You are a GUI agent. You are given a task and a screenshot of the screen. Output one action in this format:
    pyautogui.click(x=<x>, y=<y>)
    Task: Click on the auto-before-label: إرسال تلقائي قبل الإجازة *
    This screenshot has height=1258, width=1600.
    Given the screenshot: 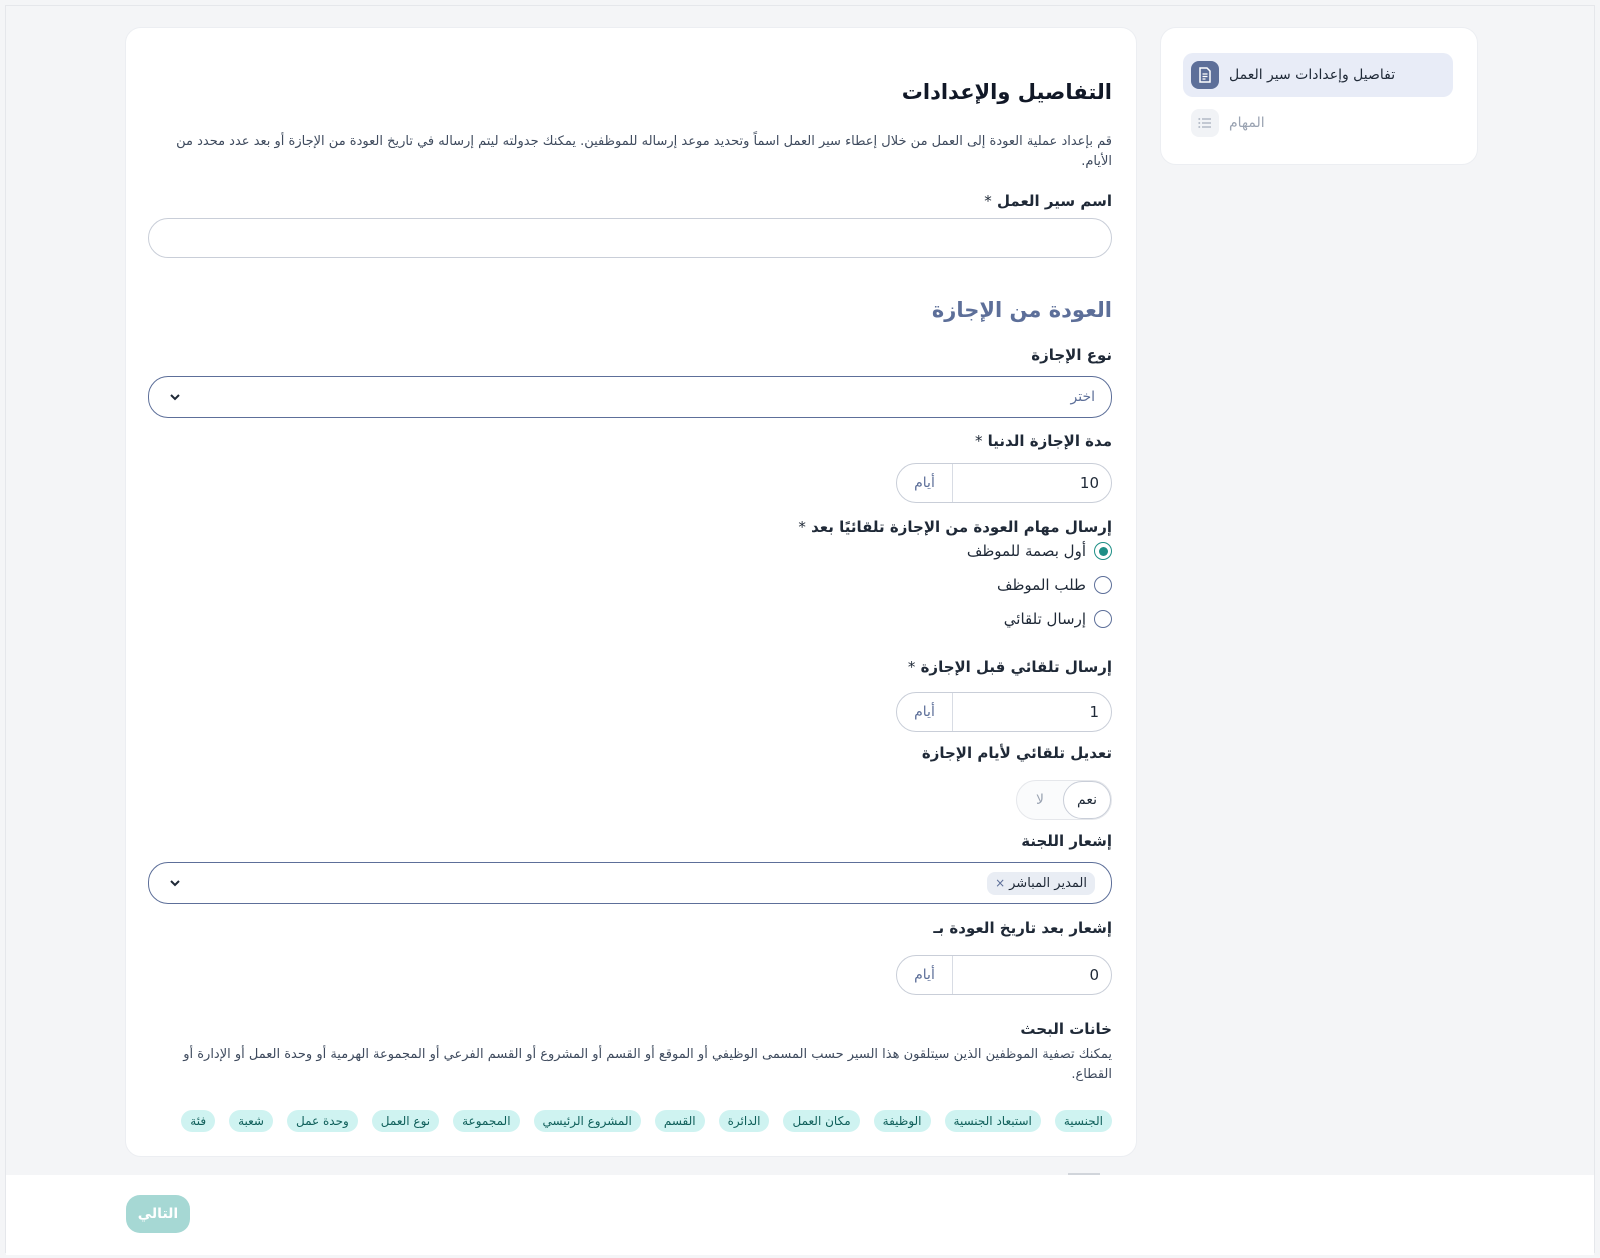 What is the action you would take?
    pyautogui.click(x=1009, y=667)
    